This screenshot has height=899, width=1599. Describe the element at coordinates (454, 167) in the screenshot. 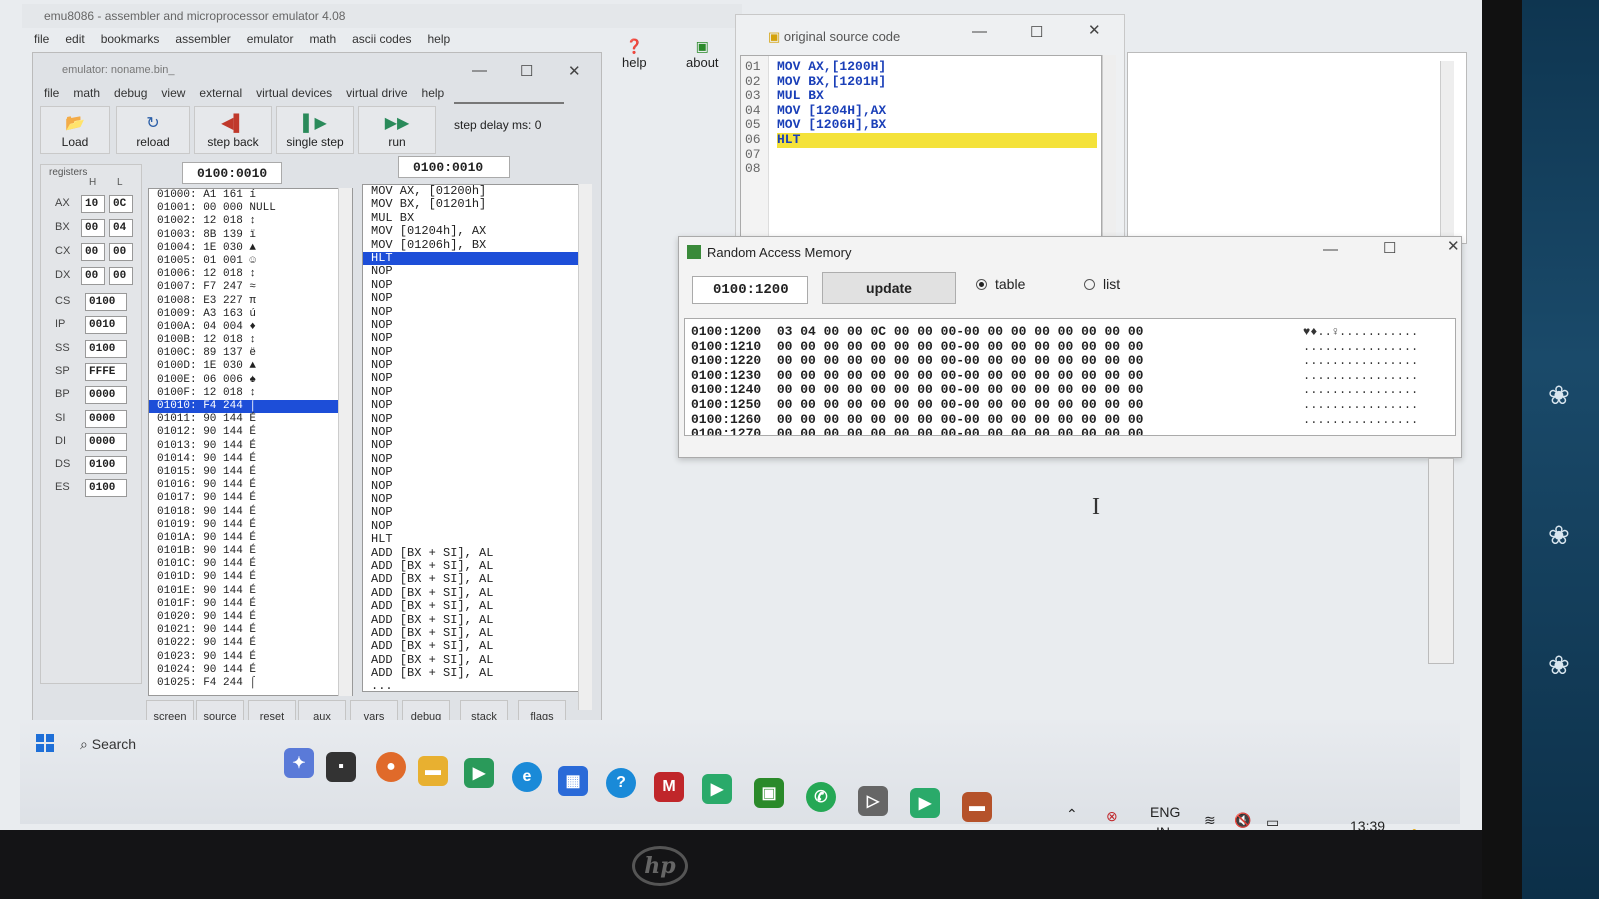

I see `disasm-address-field: 0100:0010` at that location.